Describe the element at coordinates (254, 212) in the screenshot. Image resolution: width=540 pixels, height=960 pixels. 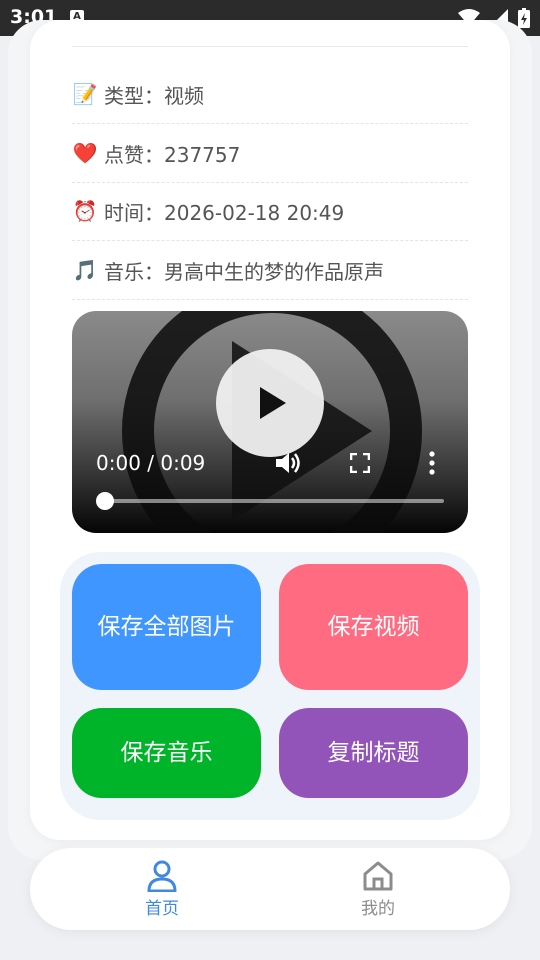
I see `time-value: 2026-02-18 20:49` at that location.